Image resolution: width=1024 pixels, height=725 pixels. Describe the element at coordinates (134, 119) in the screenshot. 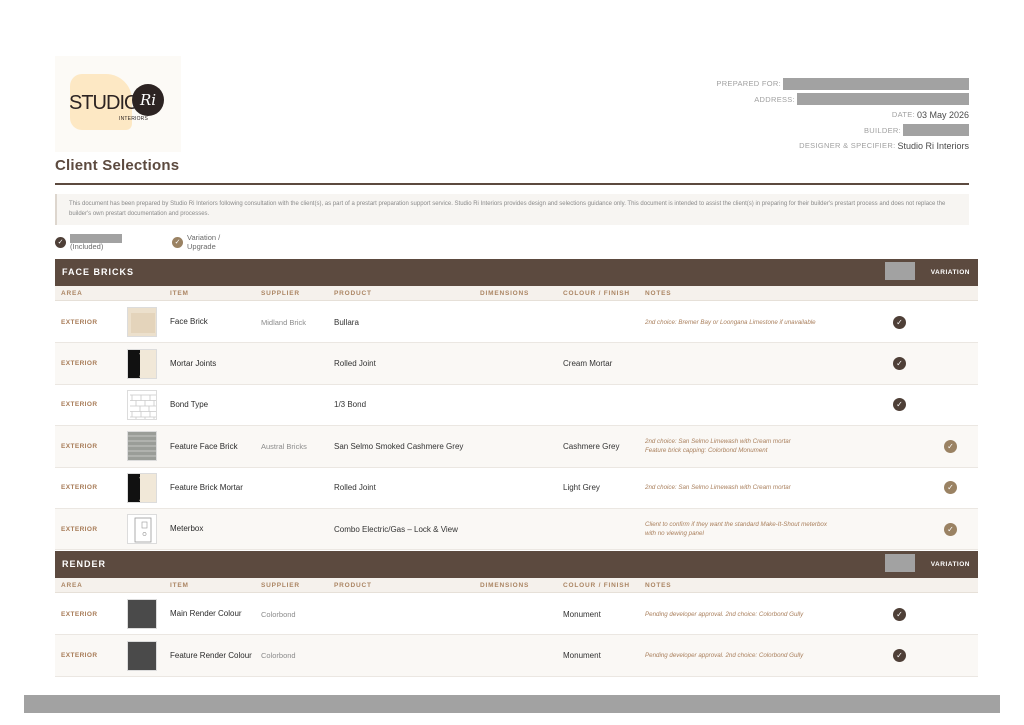

I see `logo-subtitle: INTERIORS` at that location.